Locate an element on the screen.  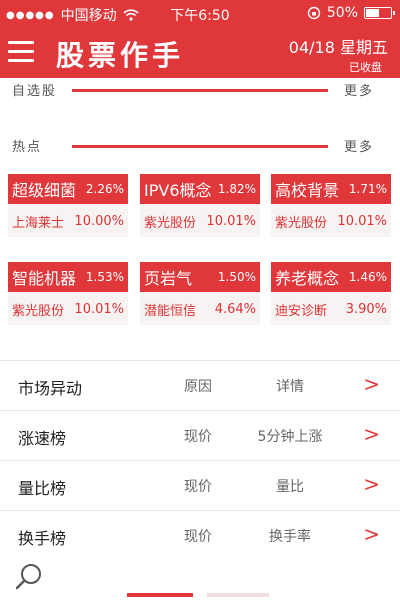
sector-name: 高校背景 is located at coordinates (307, 190).